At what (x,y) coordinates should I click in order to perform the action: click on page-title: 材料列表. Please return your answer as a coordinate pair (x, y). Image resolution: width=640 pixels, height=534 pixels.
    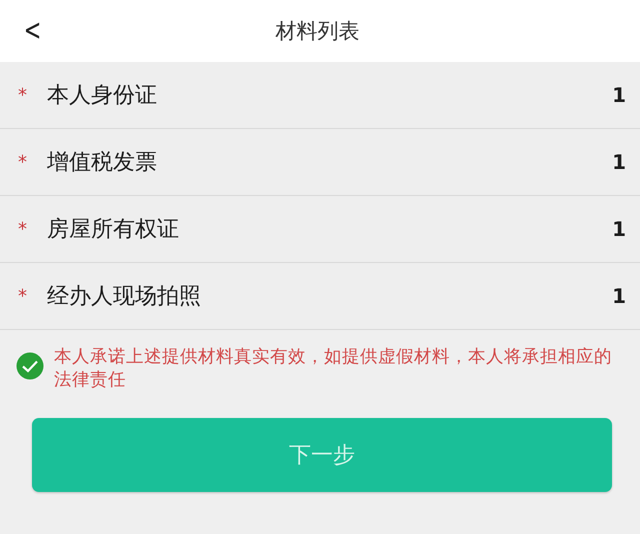
    Looking at the image, I should click on (318, 31).